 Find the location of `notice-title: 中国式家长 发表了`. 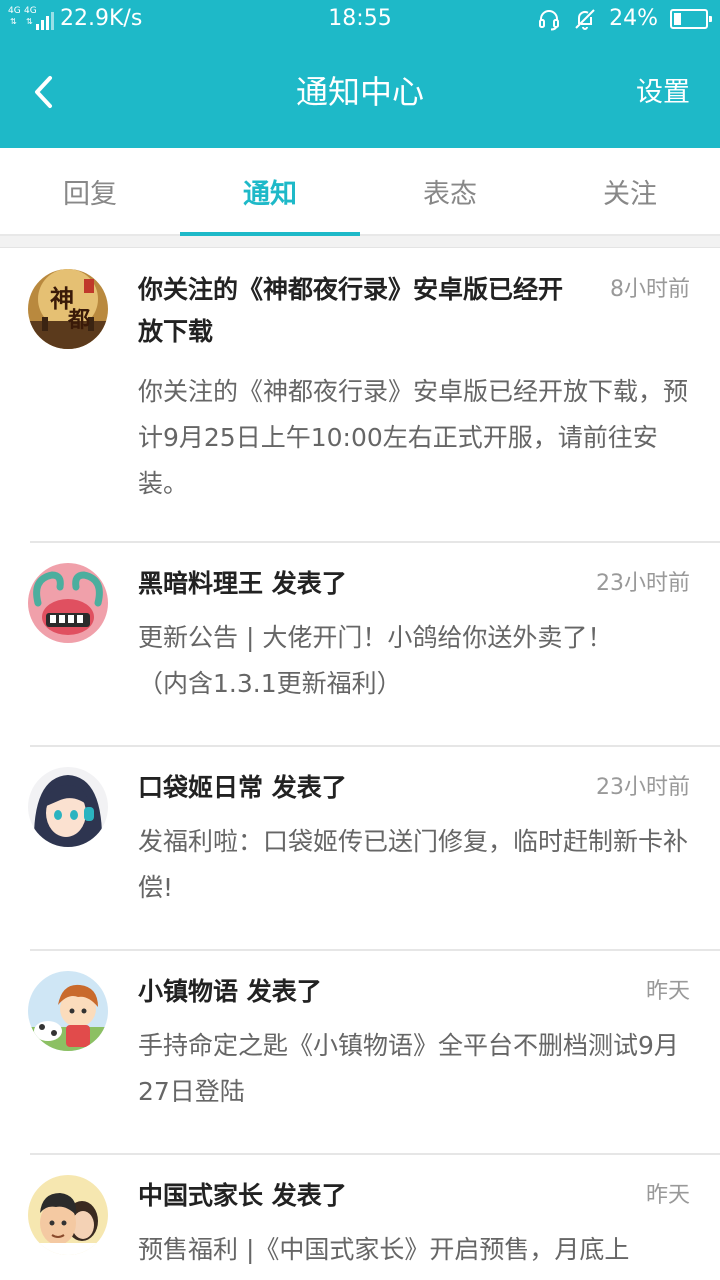

notice-title: 中国式家长 发表了 is located at coordinates (242, 1195).